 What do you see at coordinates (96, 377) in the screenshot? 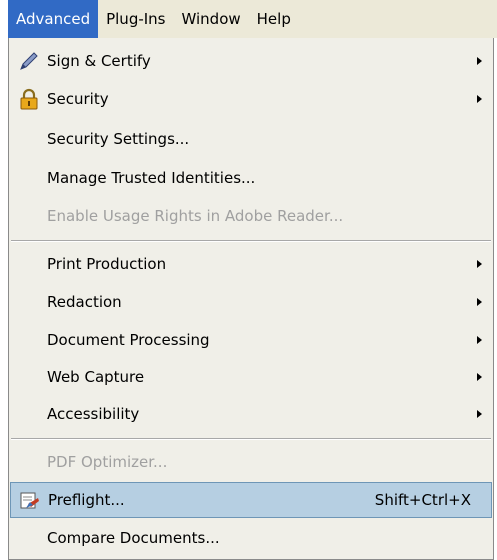
I see `menu-item-label: Web Capture` at bounding box center [96, 377].